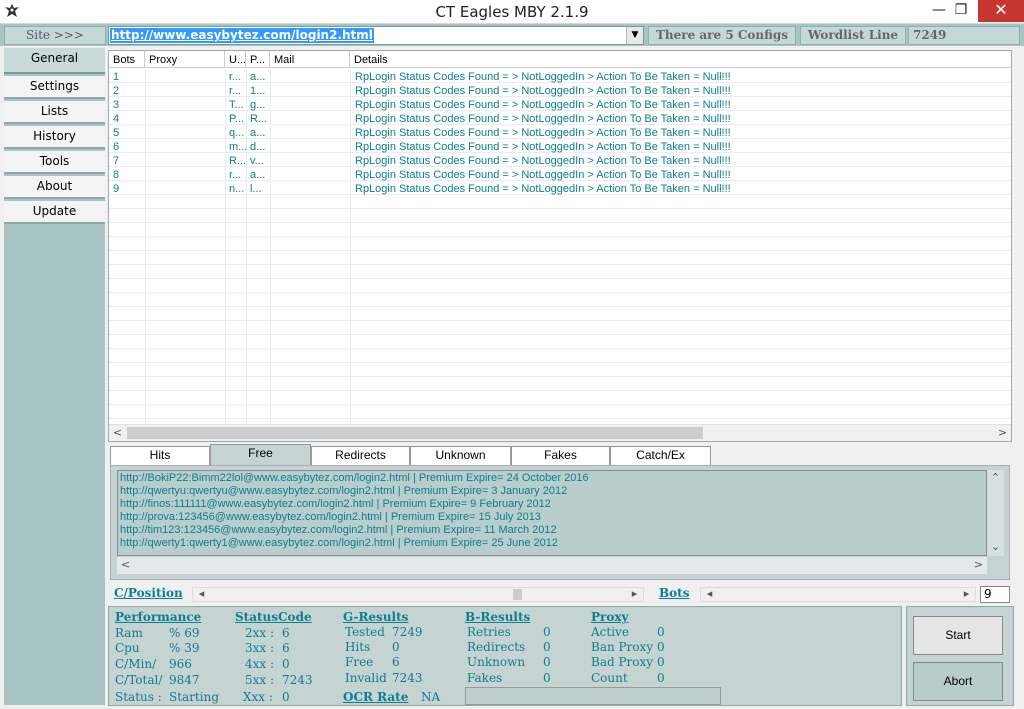 The height and width of the screenshot is (709, 1024). I want to click on progress-bar, so click(593, 696).